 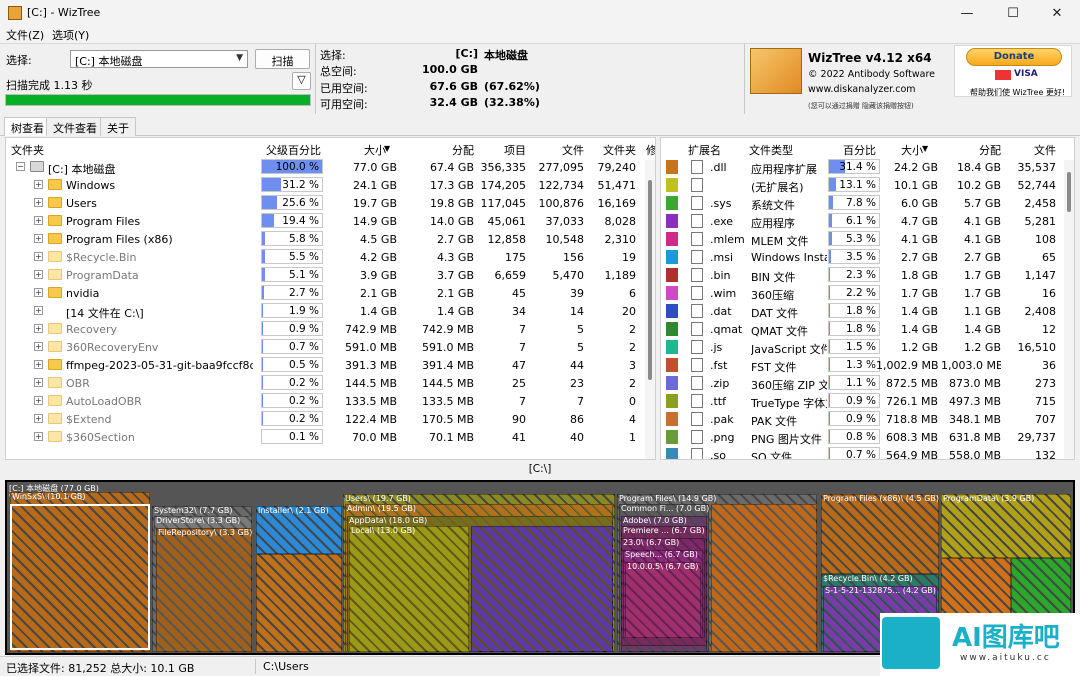 What do you see at coordinates (867, 185) in the screenshot?
I see `ext-row: (无扩展名) 13.1 % 10.1 GB 10.2 GB 52,744` at bounding box center [867, 185].